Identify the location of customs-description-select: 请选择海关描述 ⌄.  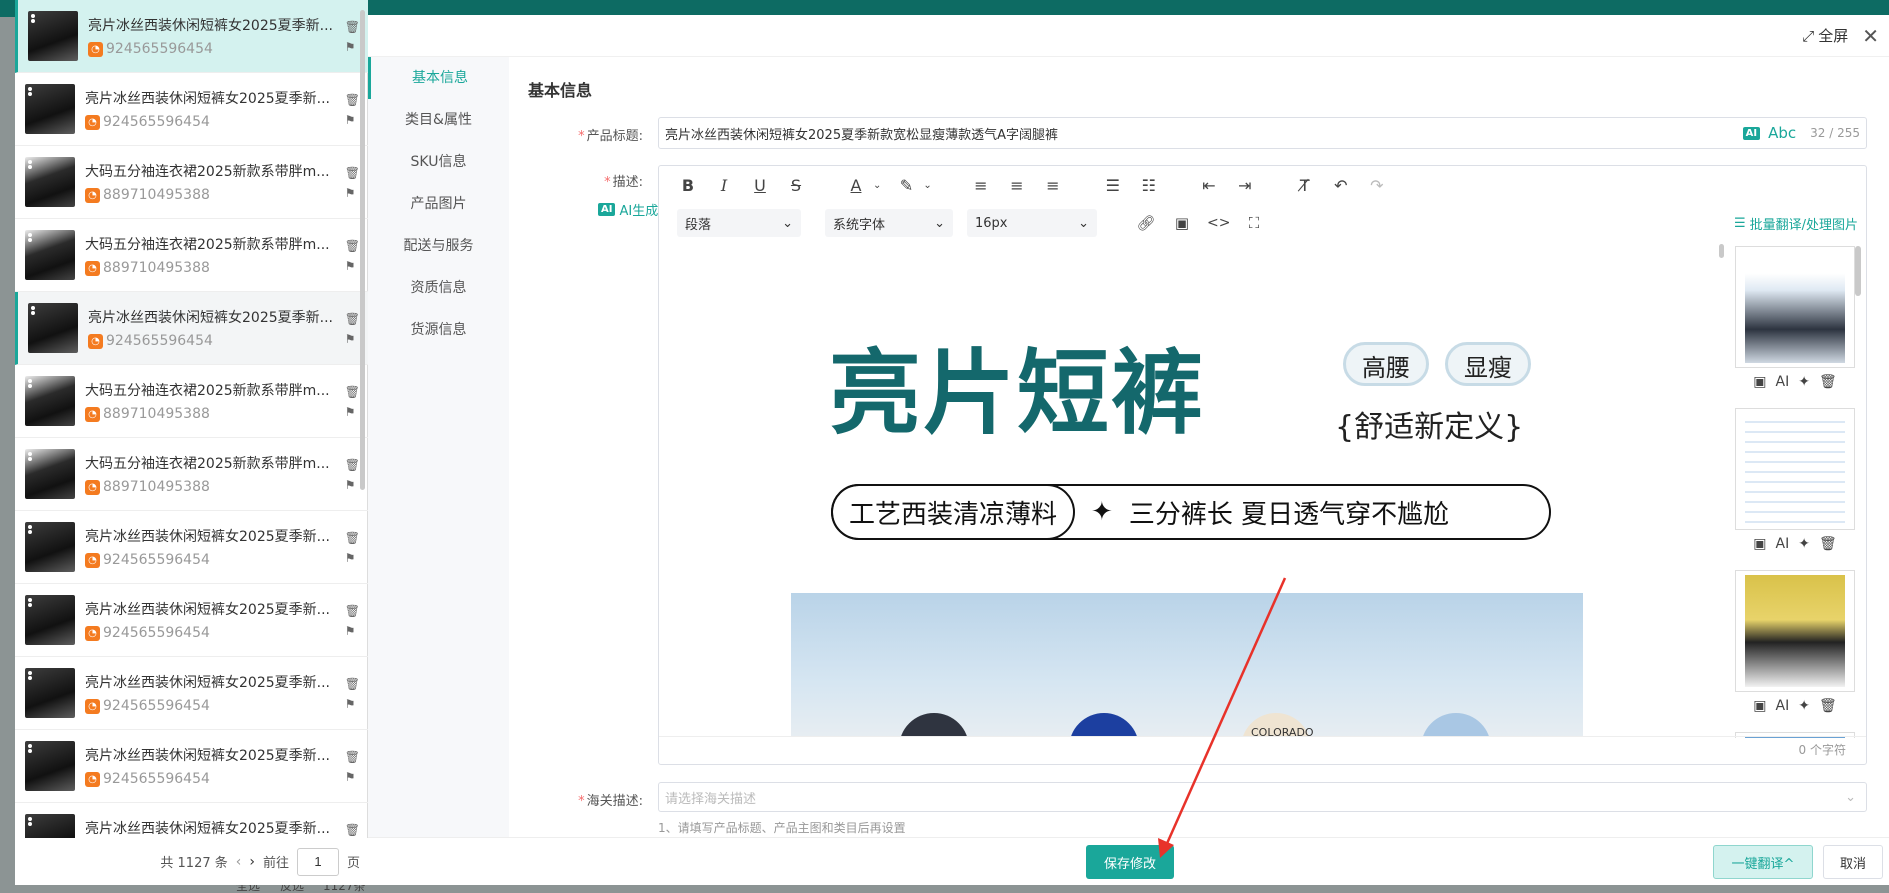
(1262, 797).